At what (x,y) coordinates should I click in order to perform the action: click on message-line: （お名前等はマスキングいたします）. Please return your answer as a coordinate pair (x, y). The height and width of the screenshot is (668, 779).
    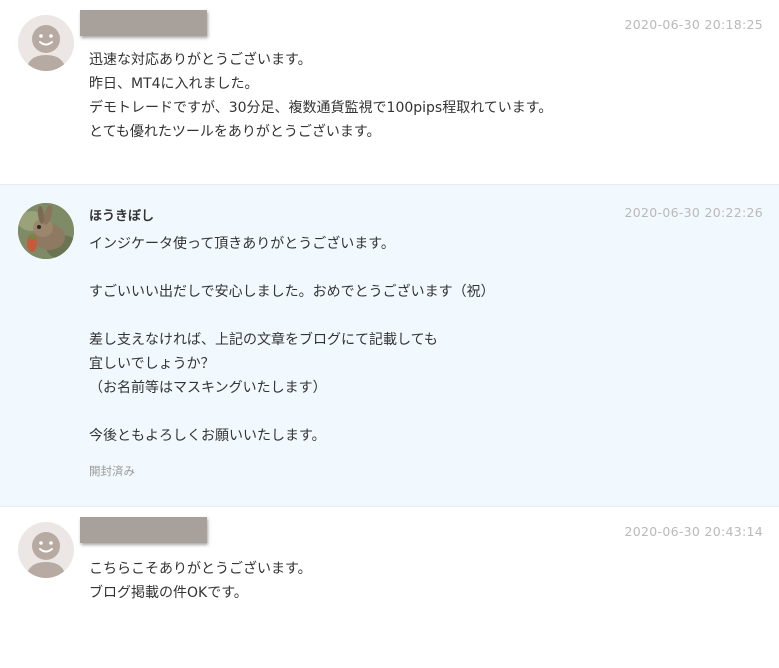
    Looking at the image, I should click on (208, 388).